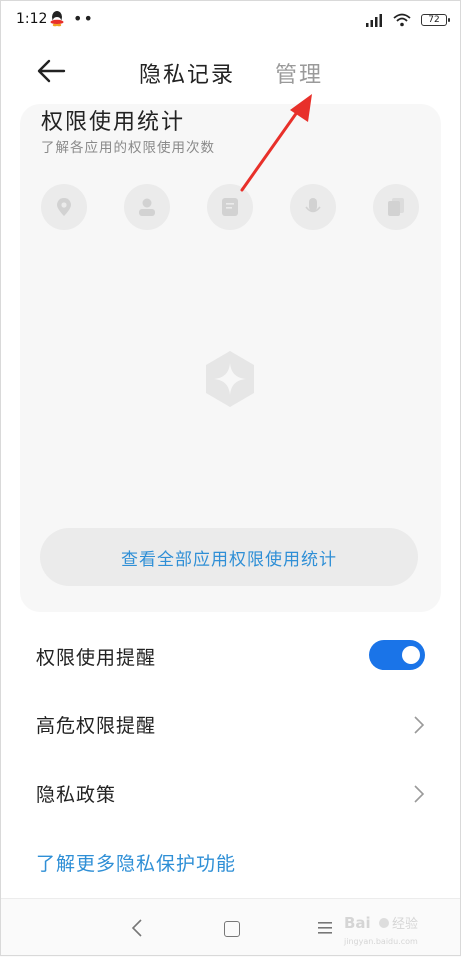 The width and height of the screenshot is (461, 957). I want to click on location-icon, so click(64, 207).